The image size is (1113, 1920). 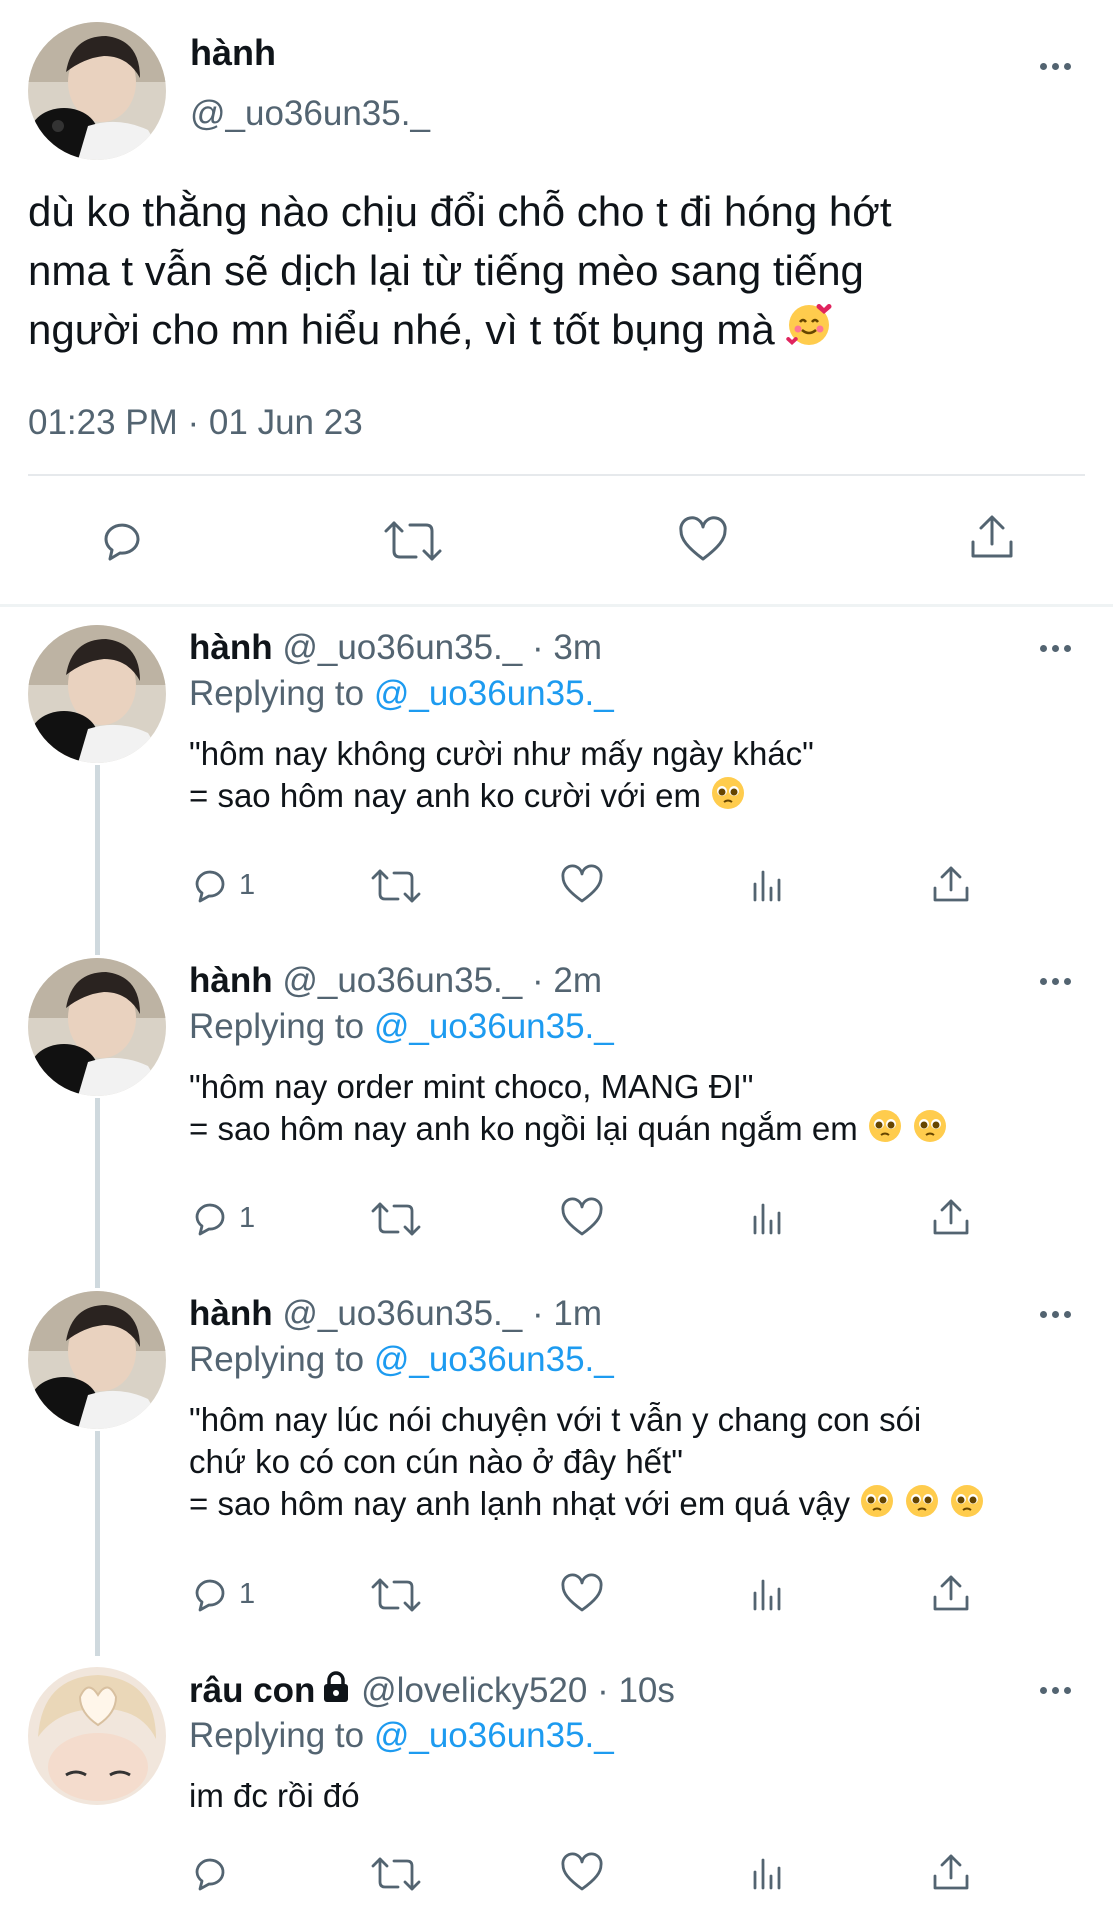 I want to click on reply-header: hành @_uo36un35._ · 2m, so click(x=395, y=981).